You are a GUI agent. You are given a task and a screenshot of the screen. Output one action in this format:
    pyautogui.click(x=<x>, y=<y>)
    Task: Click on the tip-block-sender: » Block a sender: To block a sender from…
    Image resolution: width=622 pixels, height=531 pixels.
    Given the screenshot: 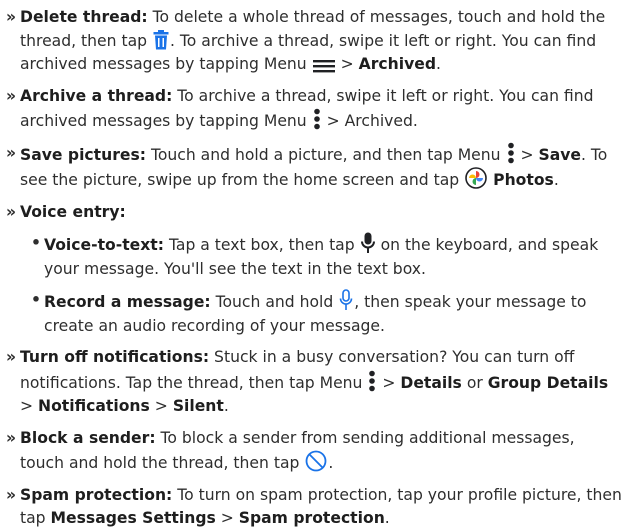 What is the action you would take?
    pyautogui.click(x=290, y=450)
    